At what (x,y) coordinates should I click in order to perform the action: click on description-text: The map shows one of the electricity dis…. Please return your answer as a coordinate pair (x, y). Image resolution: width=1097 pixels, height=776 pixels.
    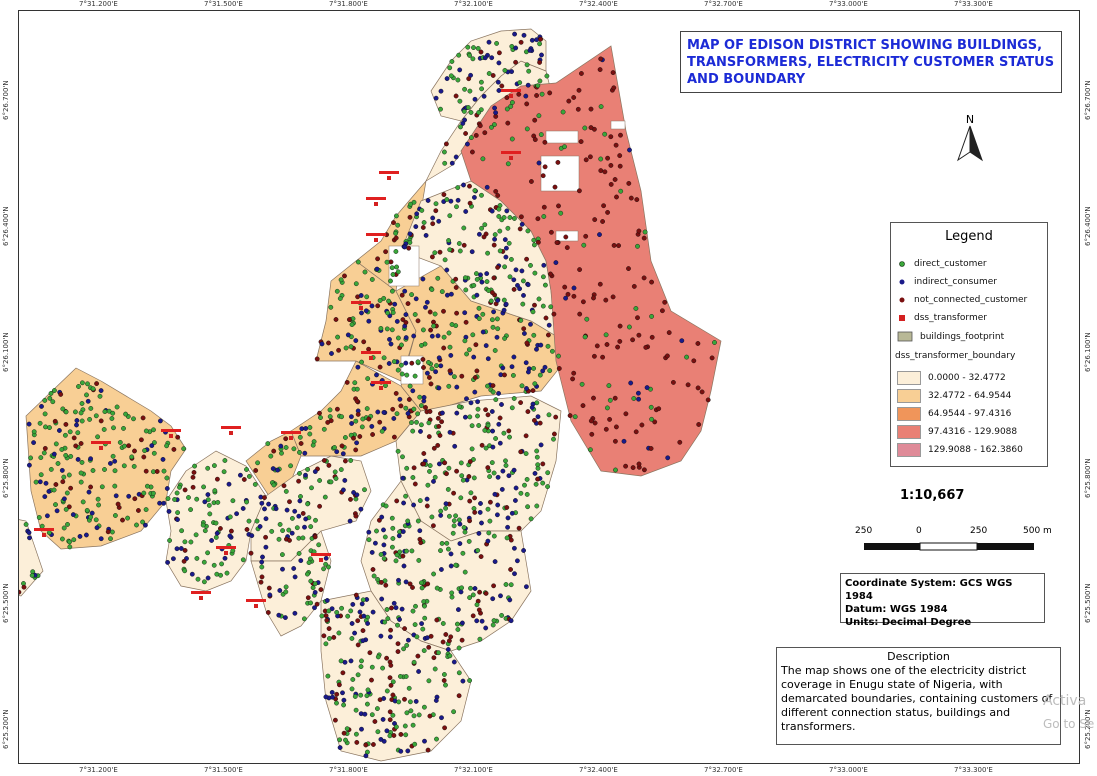
    Looking at the image, I should click on (917, 698).